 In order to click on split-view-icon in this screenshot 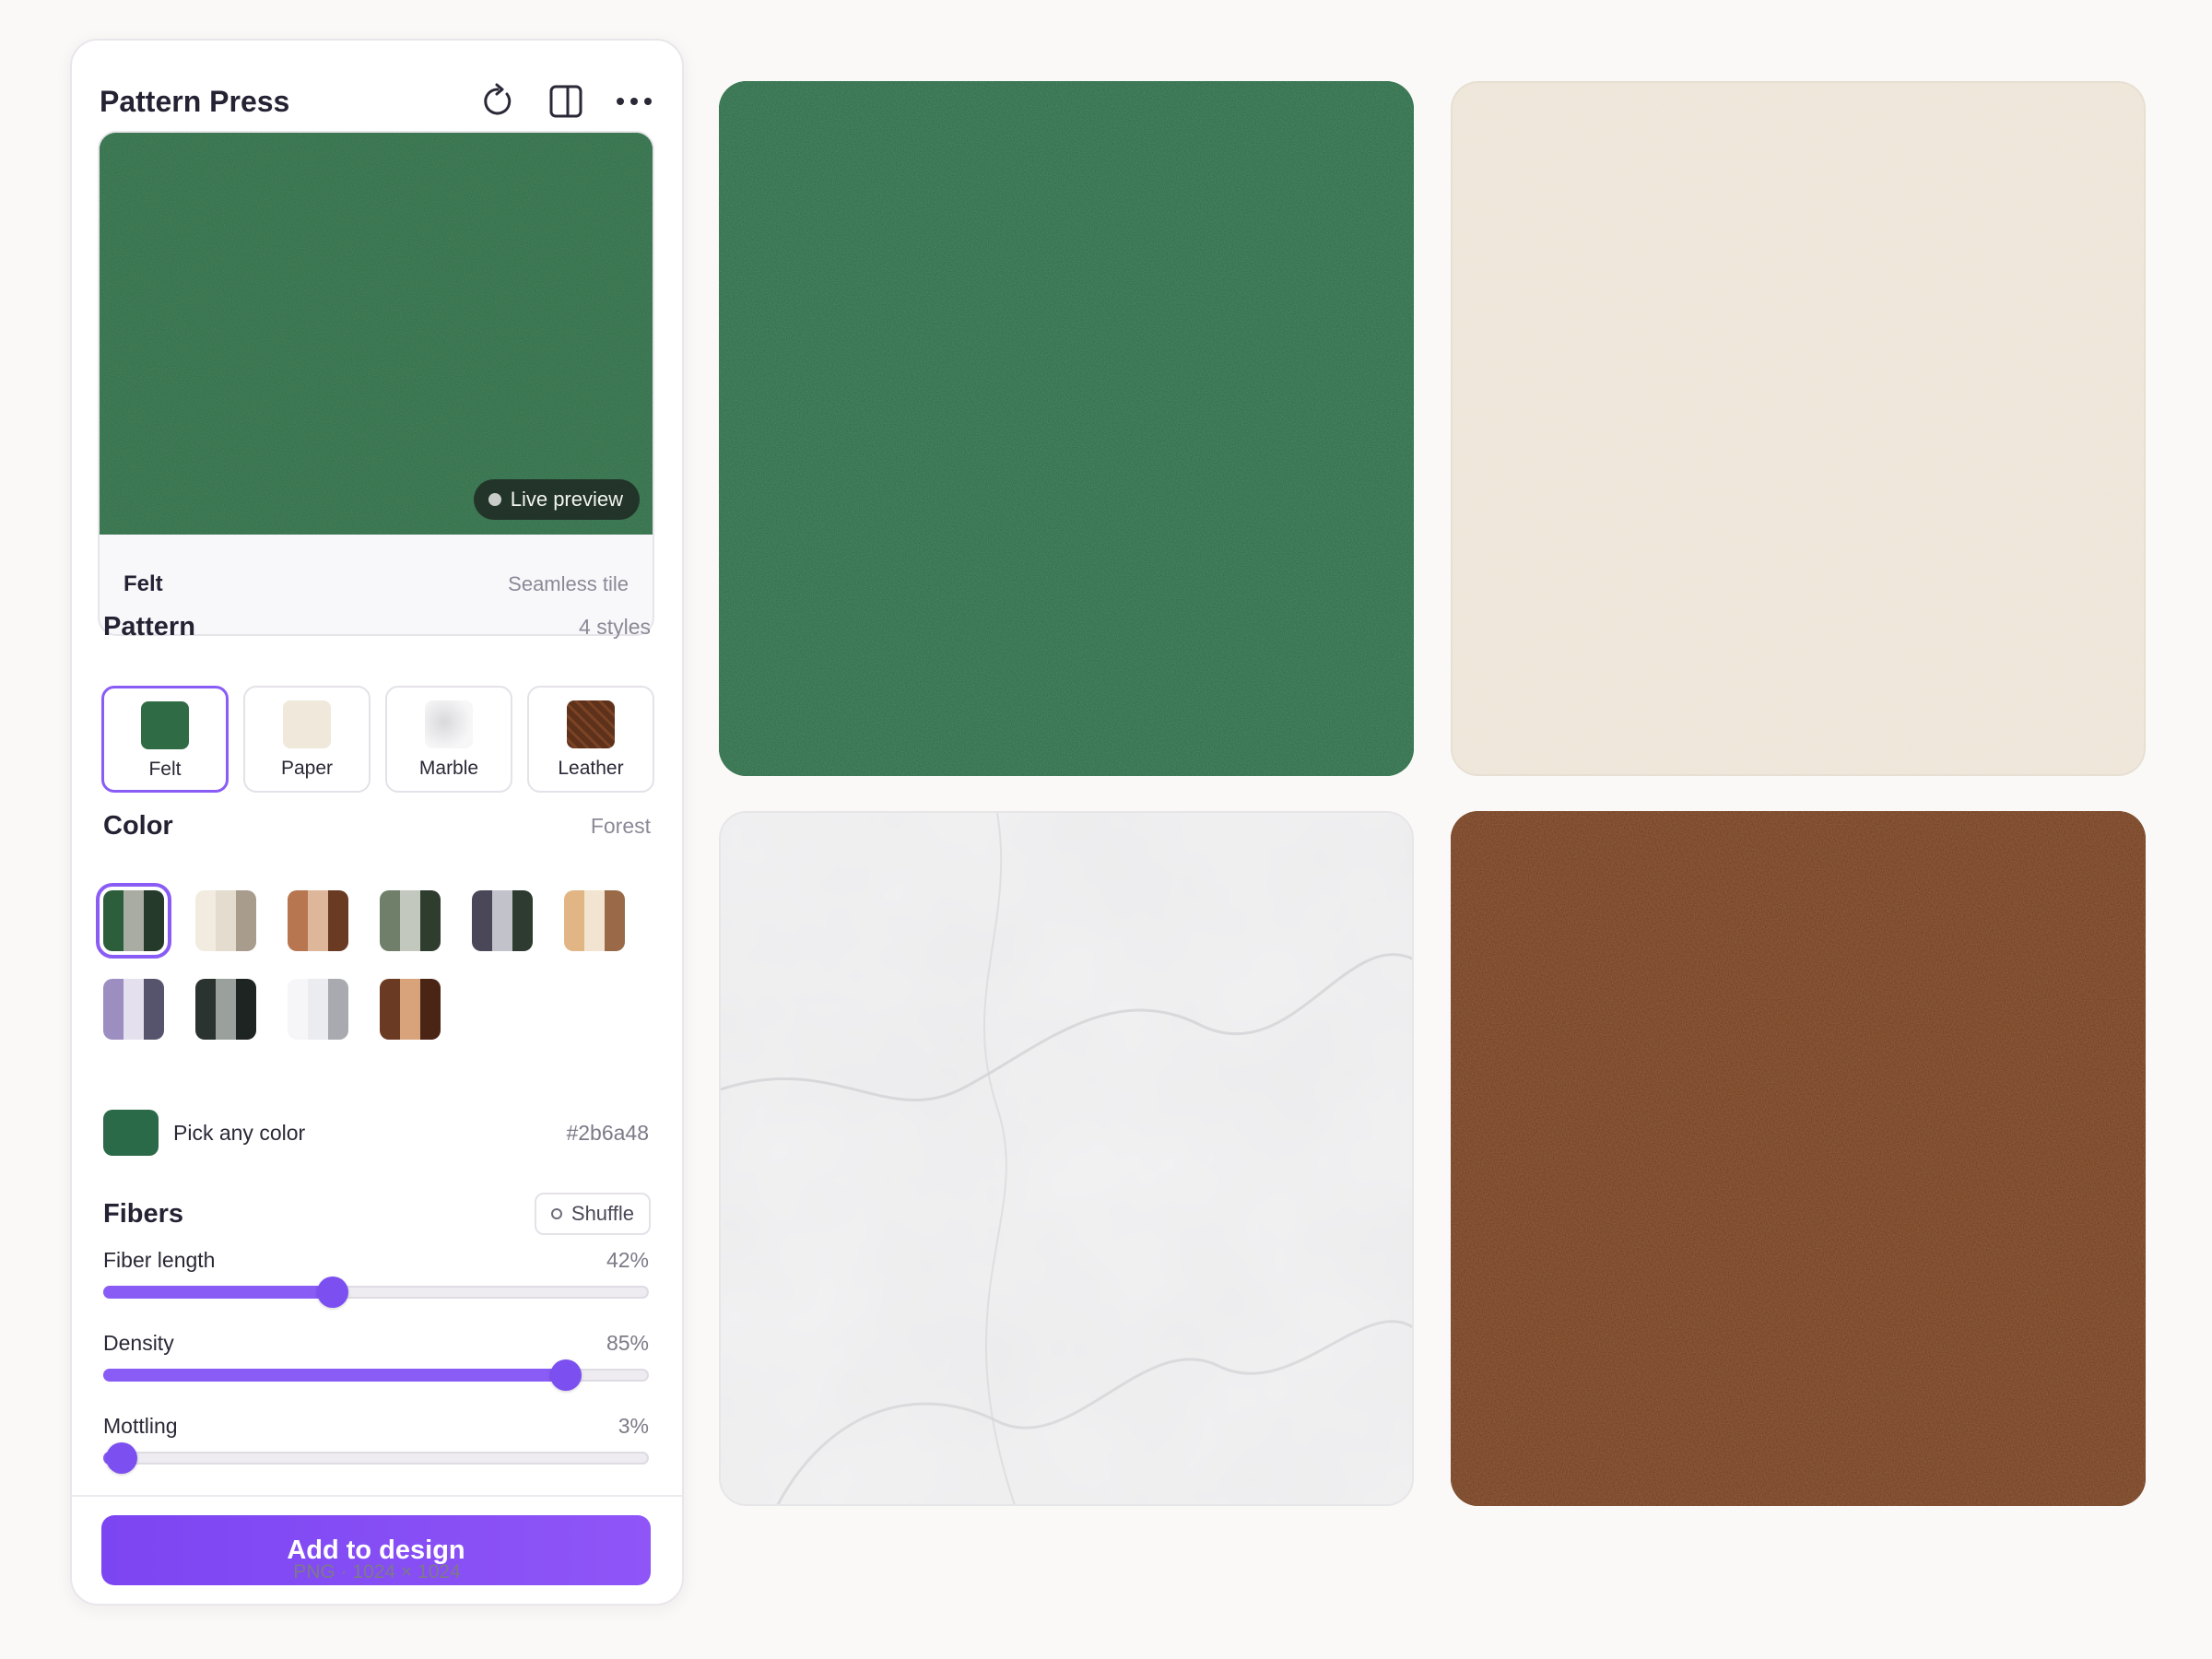, I will do `click(566, 101)`.